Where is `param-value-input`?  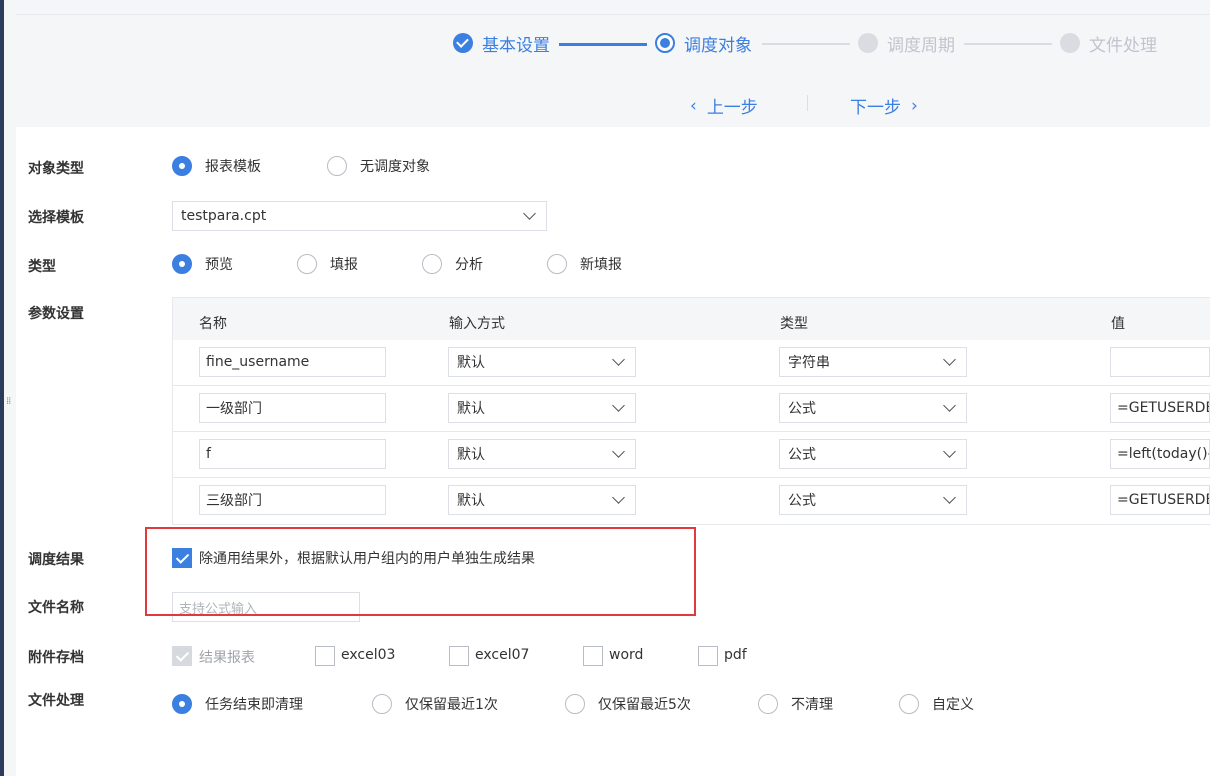 param-value-input is located at coordinates (1160, 362).